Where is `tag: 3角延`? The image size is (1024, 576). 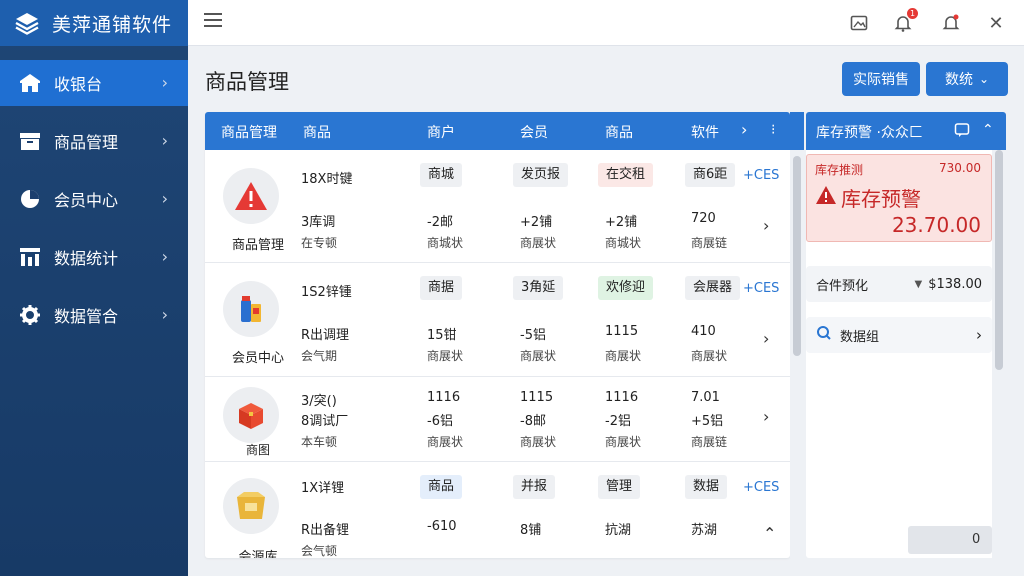
tag: 3角延 is located at coordinates (538, 288).